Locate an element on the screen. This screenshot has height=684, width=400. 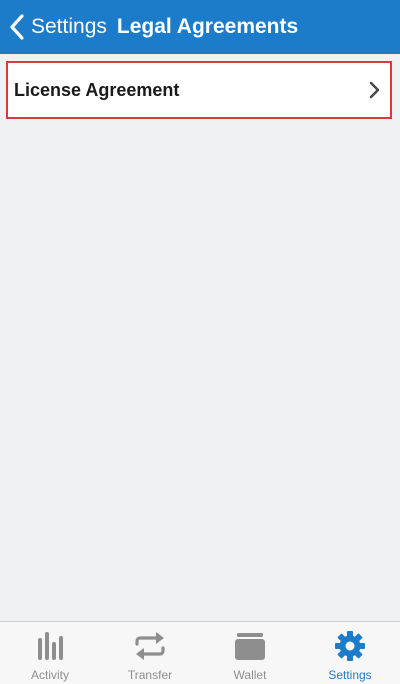
gear-icon is located at coordinates (350, 646).